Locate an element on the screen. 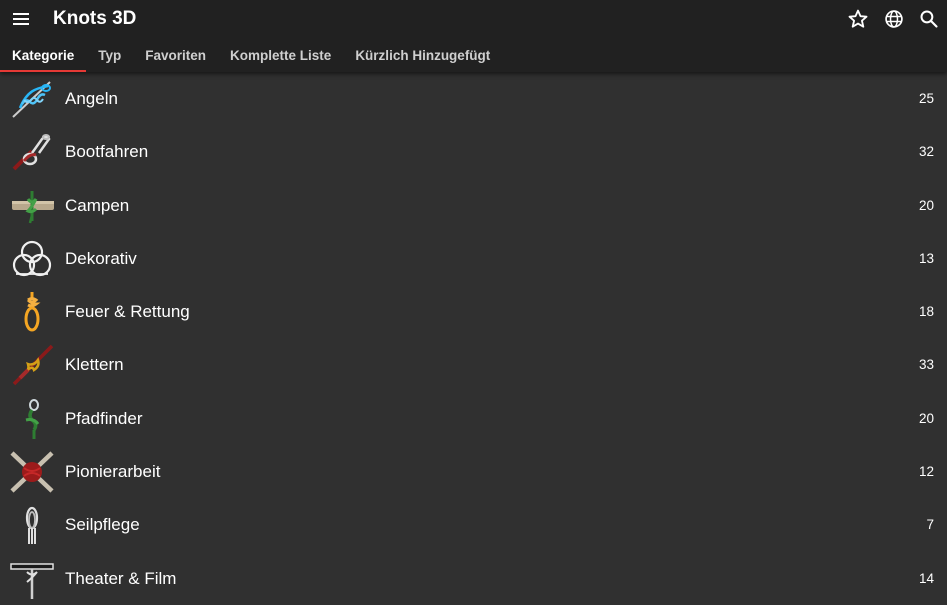 The height and width of the screenshot is (605, 947). category-count: 32 is located at coordinates (926, 152).